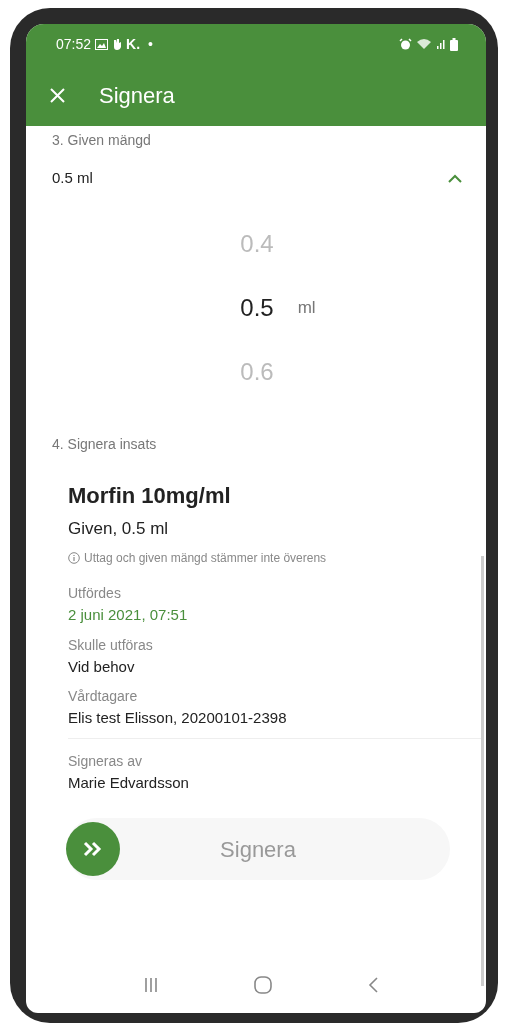  I want to click on back-icon, so click(373, 985).